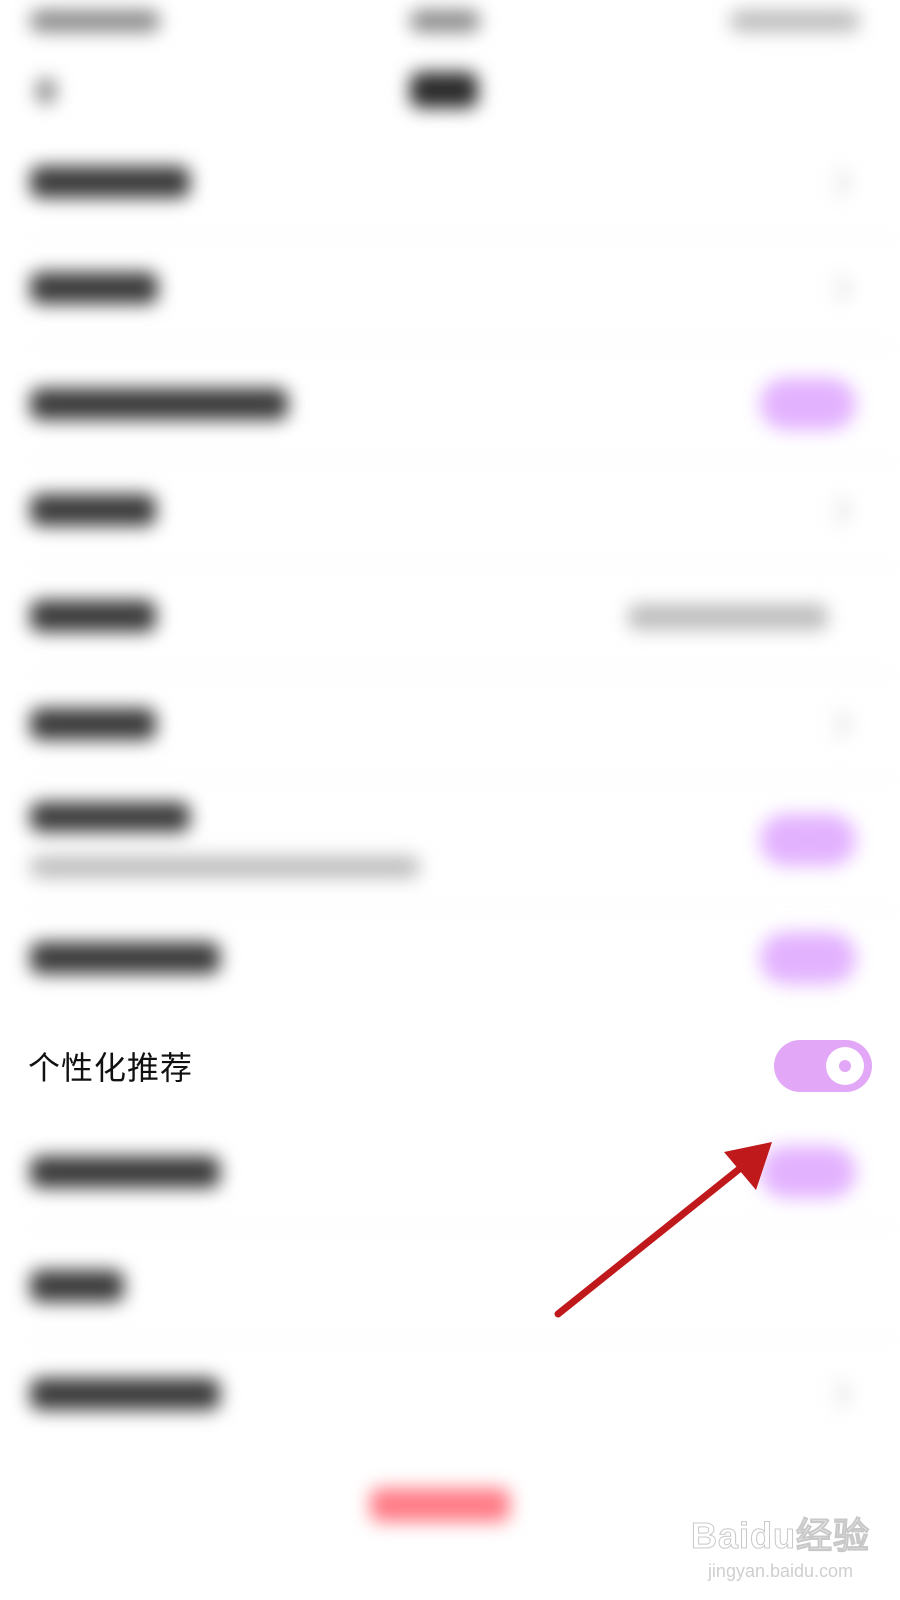  Describe the element at coordinates (780, 1571) in the screenshot. I see `watermark-url: jingyan.baidu.com` at that location.